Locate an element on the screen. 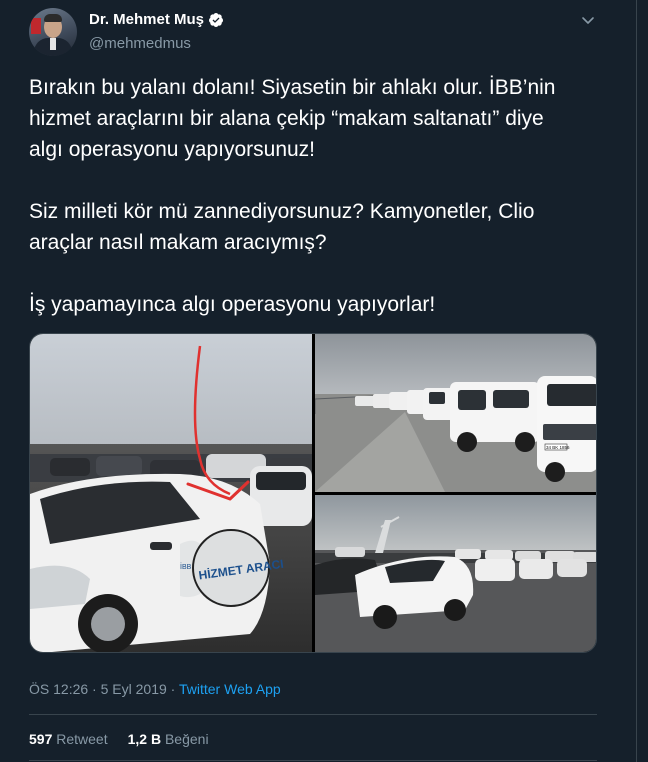 This screenshot has height=762, width=648. tweet-stats: 597 Retweet 1,2 B Beğeni is located at coordinates (119, 739).